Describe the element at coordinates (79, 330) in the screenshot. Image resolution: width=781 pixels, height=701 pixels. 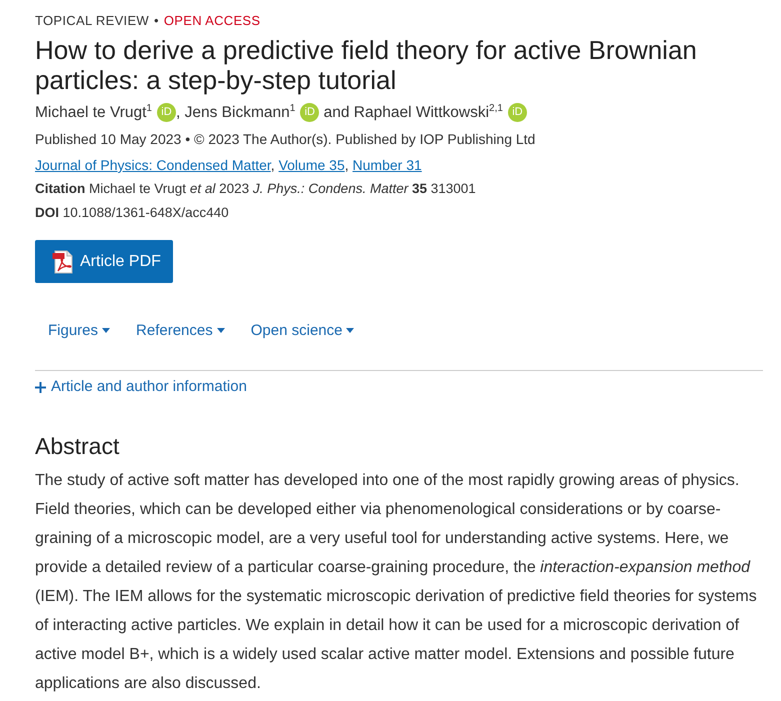
I see `dropdown-tab: Figures` at that location.